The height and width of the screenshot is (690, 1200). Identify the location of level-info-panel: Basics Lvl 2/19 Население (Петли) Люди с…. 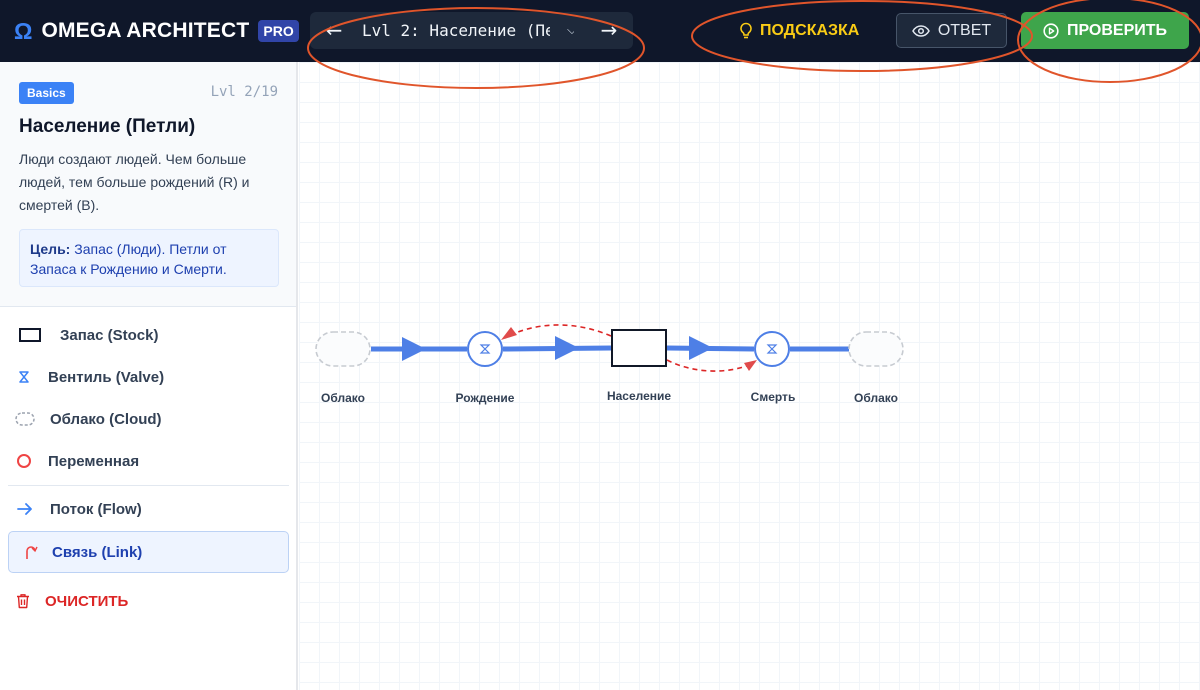
(148, 184).